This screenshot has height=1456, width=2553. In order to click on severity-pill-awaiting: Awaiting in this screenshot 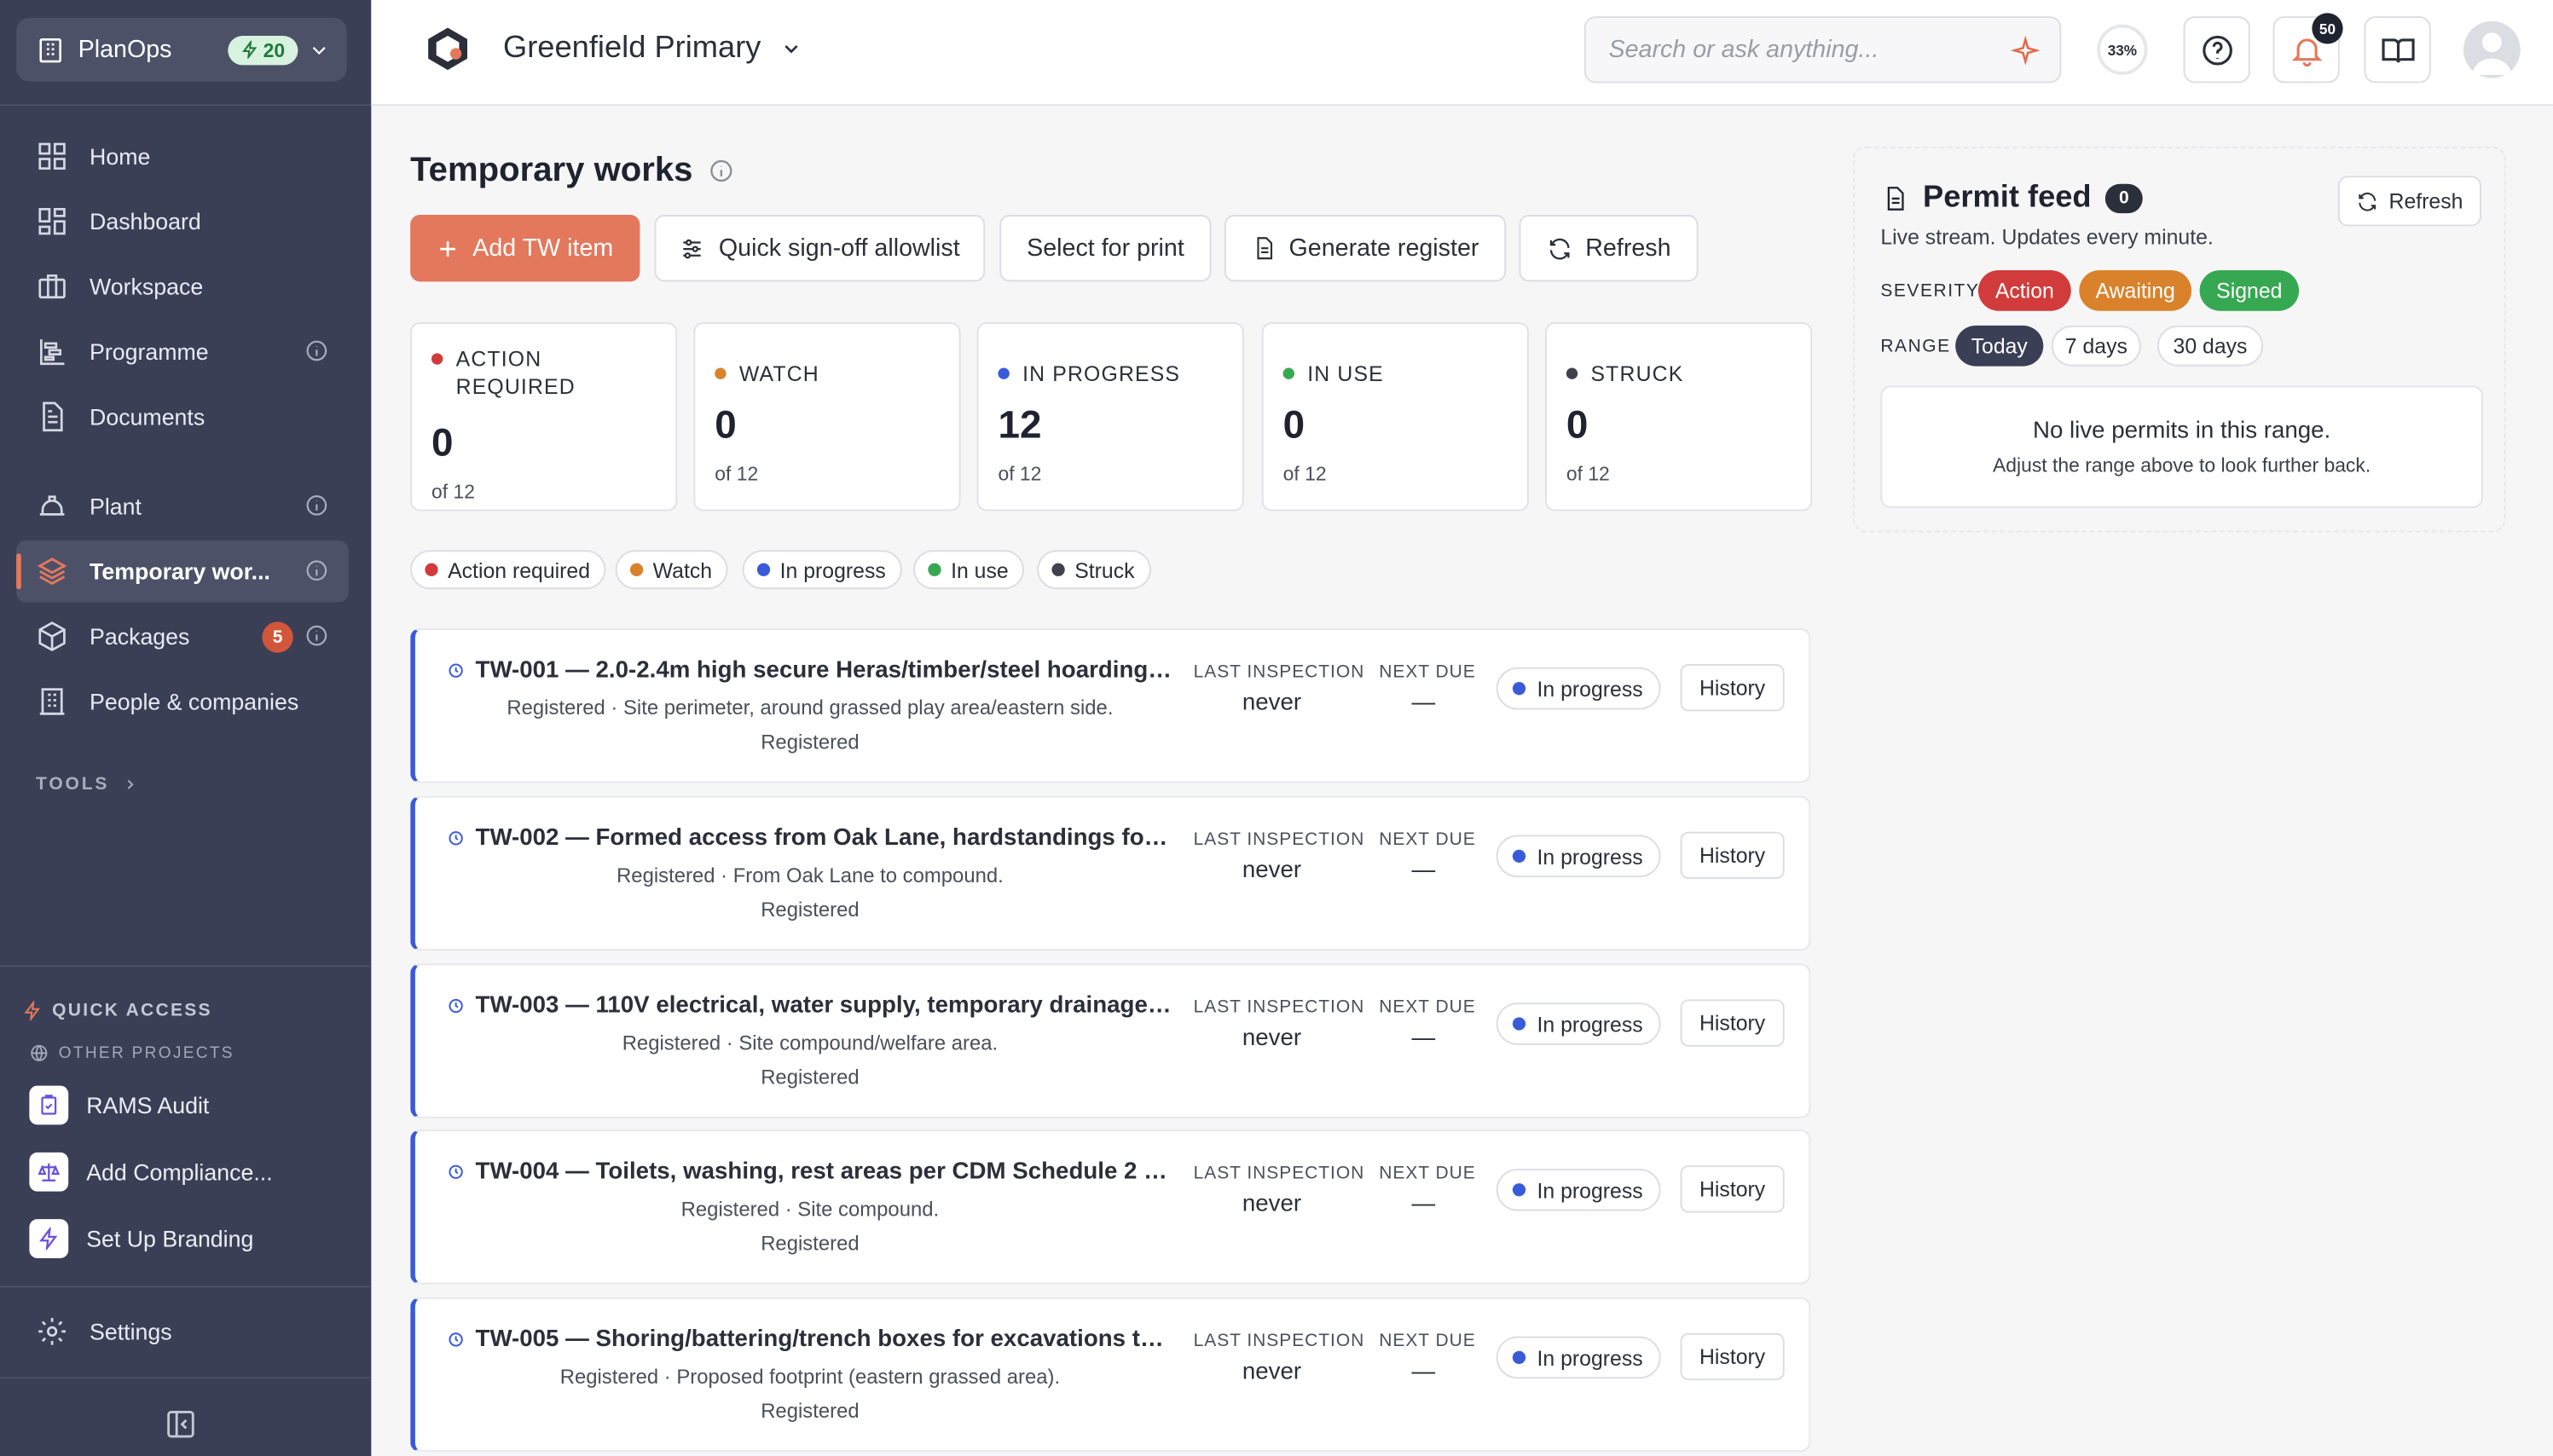, I will do `click(2136, 290)`.